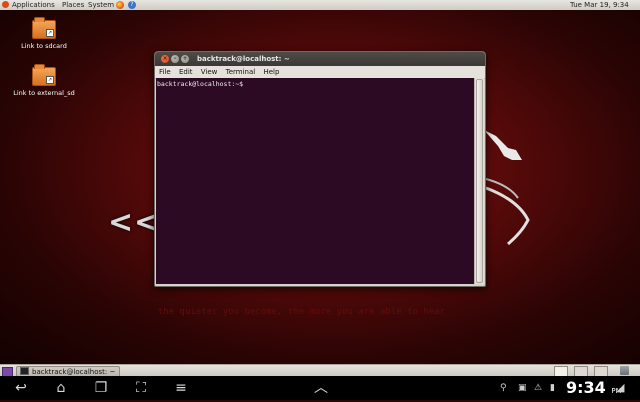 The image size is (640, 402). What do you see at coordinates (185, 59) in the screenshot?
I see `maximize-icon: +` at bounding box center [185, 59].